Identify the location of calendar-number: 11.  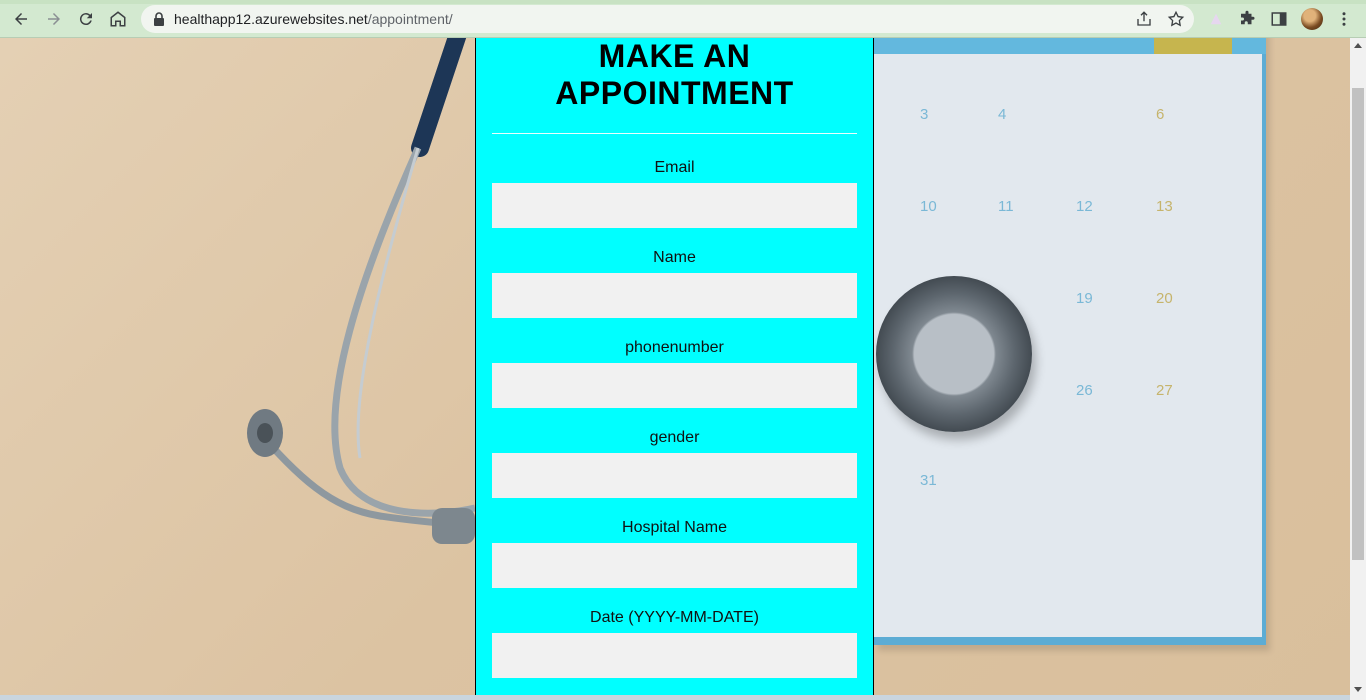
(1006, 206).